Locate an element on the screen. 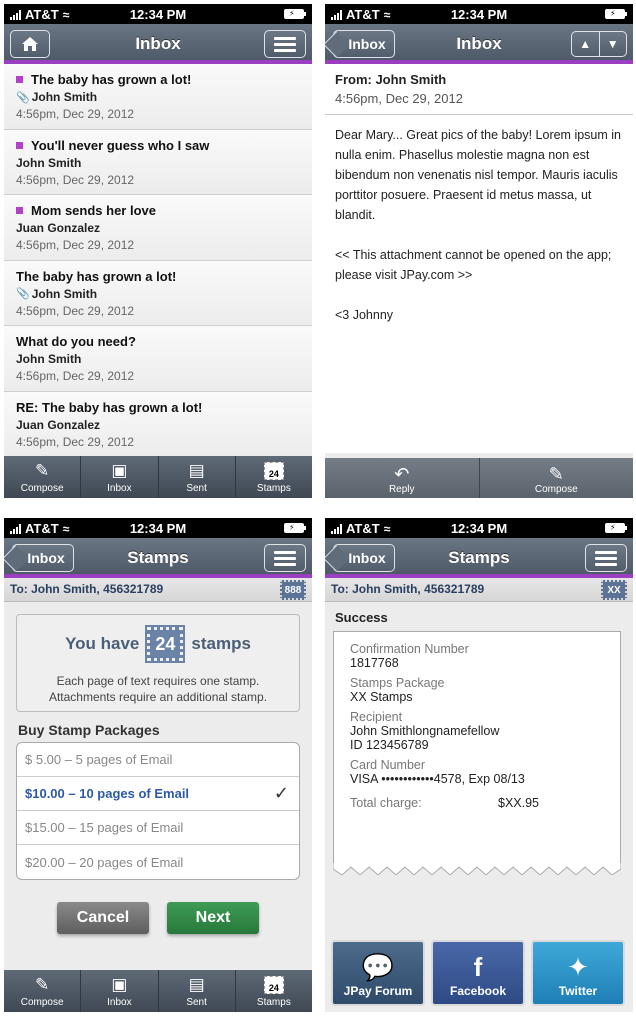 The image size is (636, 1030). recipient-bar: To: John Smith, 456321789 888 is located at coordinates (158, 590).